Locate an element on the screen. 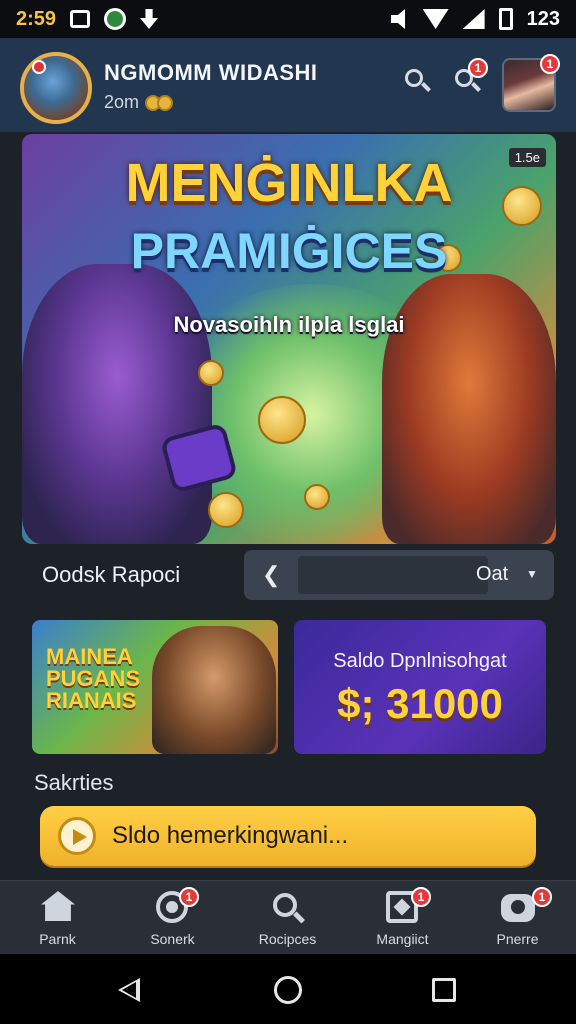 The height and width of the screenshot is (1024, 576). profile-badge: 1 is located at coordinates (550, 64).